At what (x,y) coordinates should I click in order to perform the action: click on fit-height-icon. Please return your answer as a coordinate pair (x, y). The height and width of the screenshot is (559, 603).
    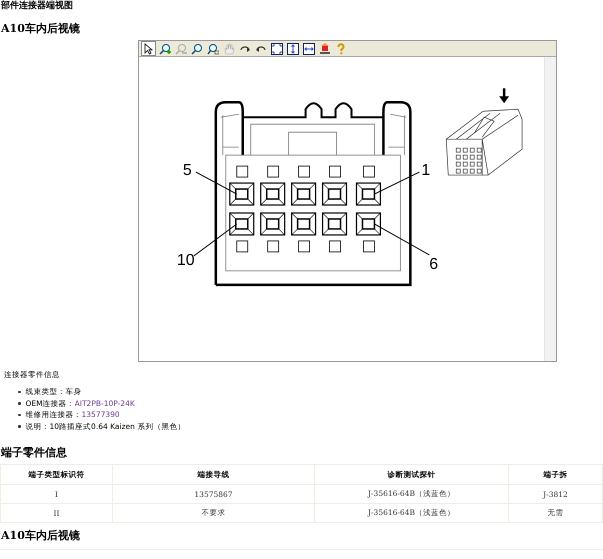
    Looking at the image, I should click on (292, 48).